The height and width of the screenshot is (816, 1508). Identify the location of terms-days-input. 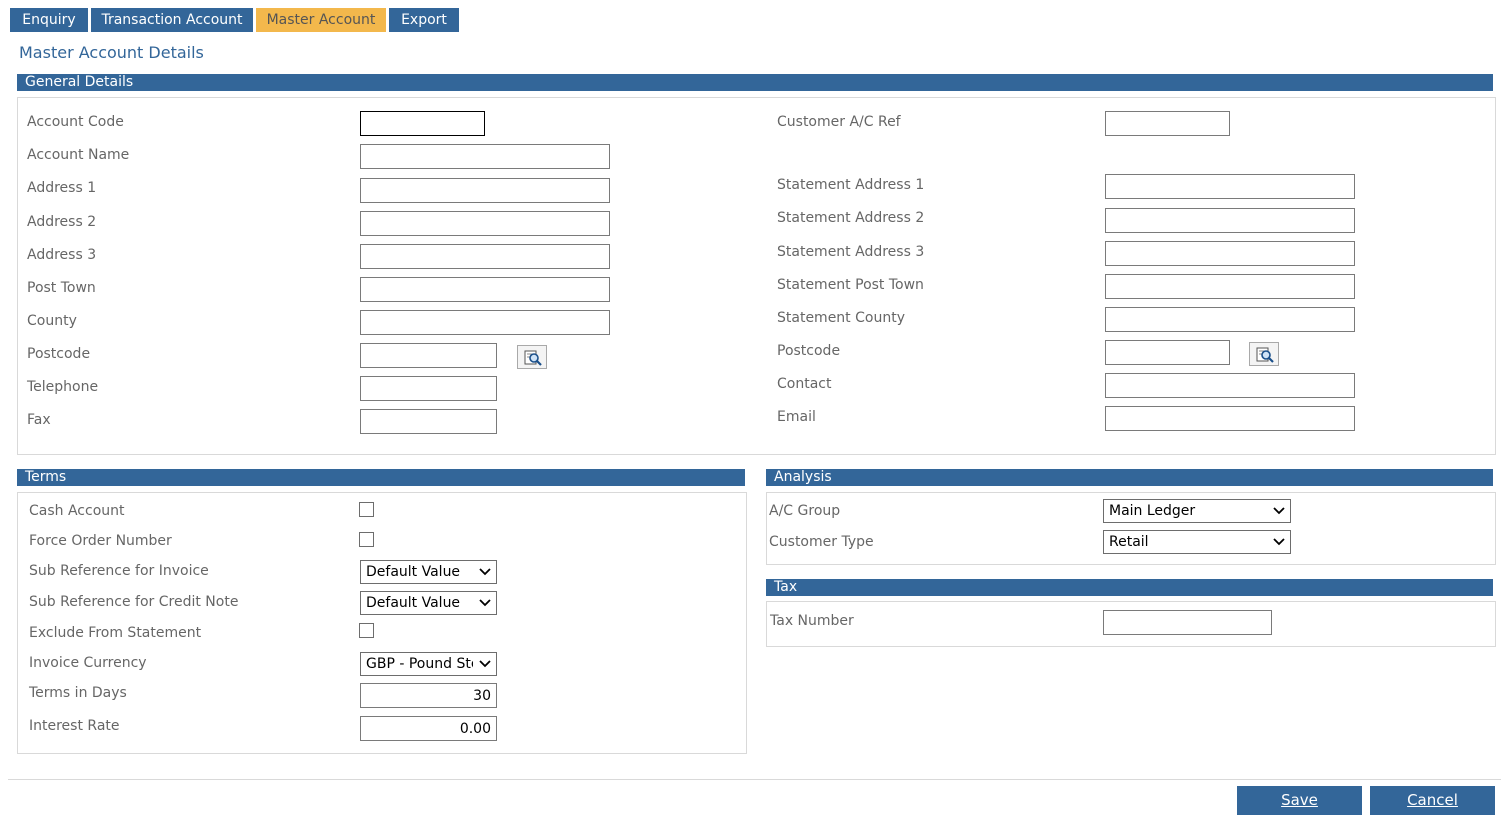
(428, 695).